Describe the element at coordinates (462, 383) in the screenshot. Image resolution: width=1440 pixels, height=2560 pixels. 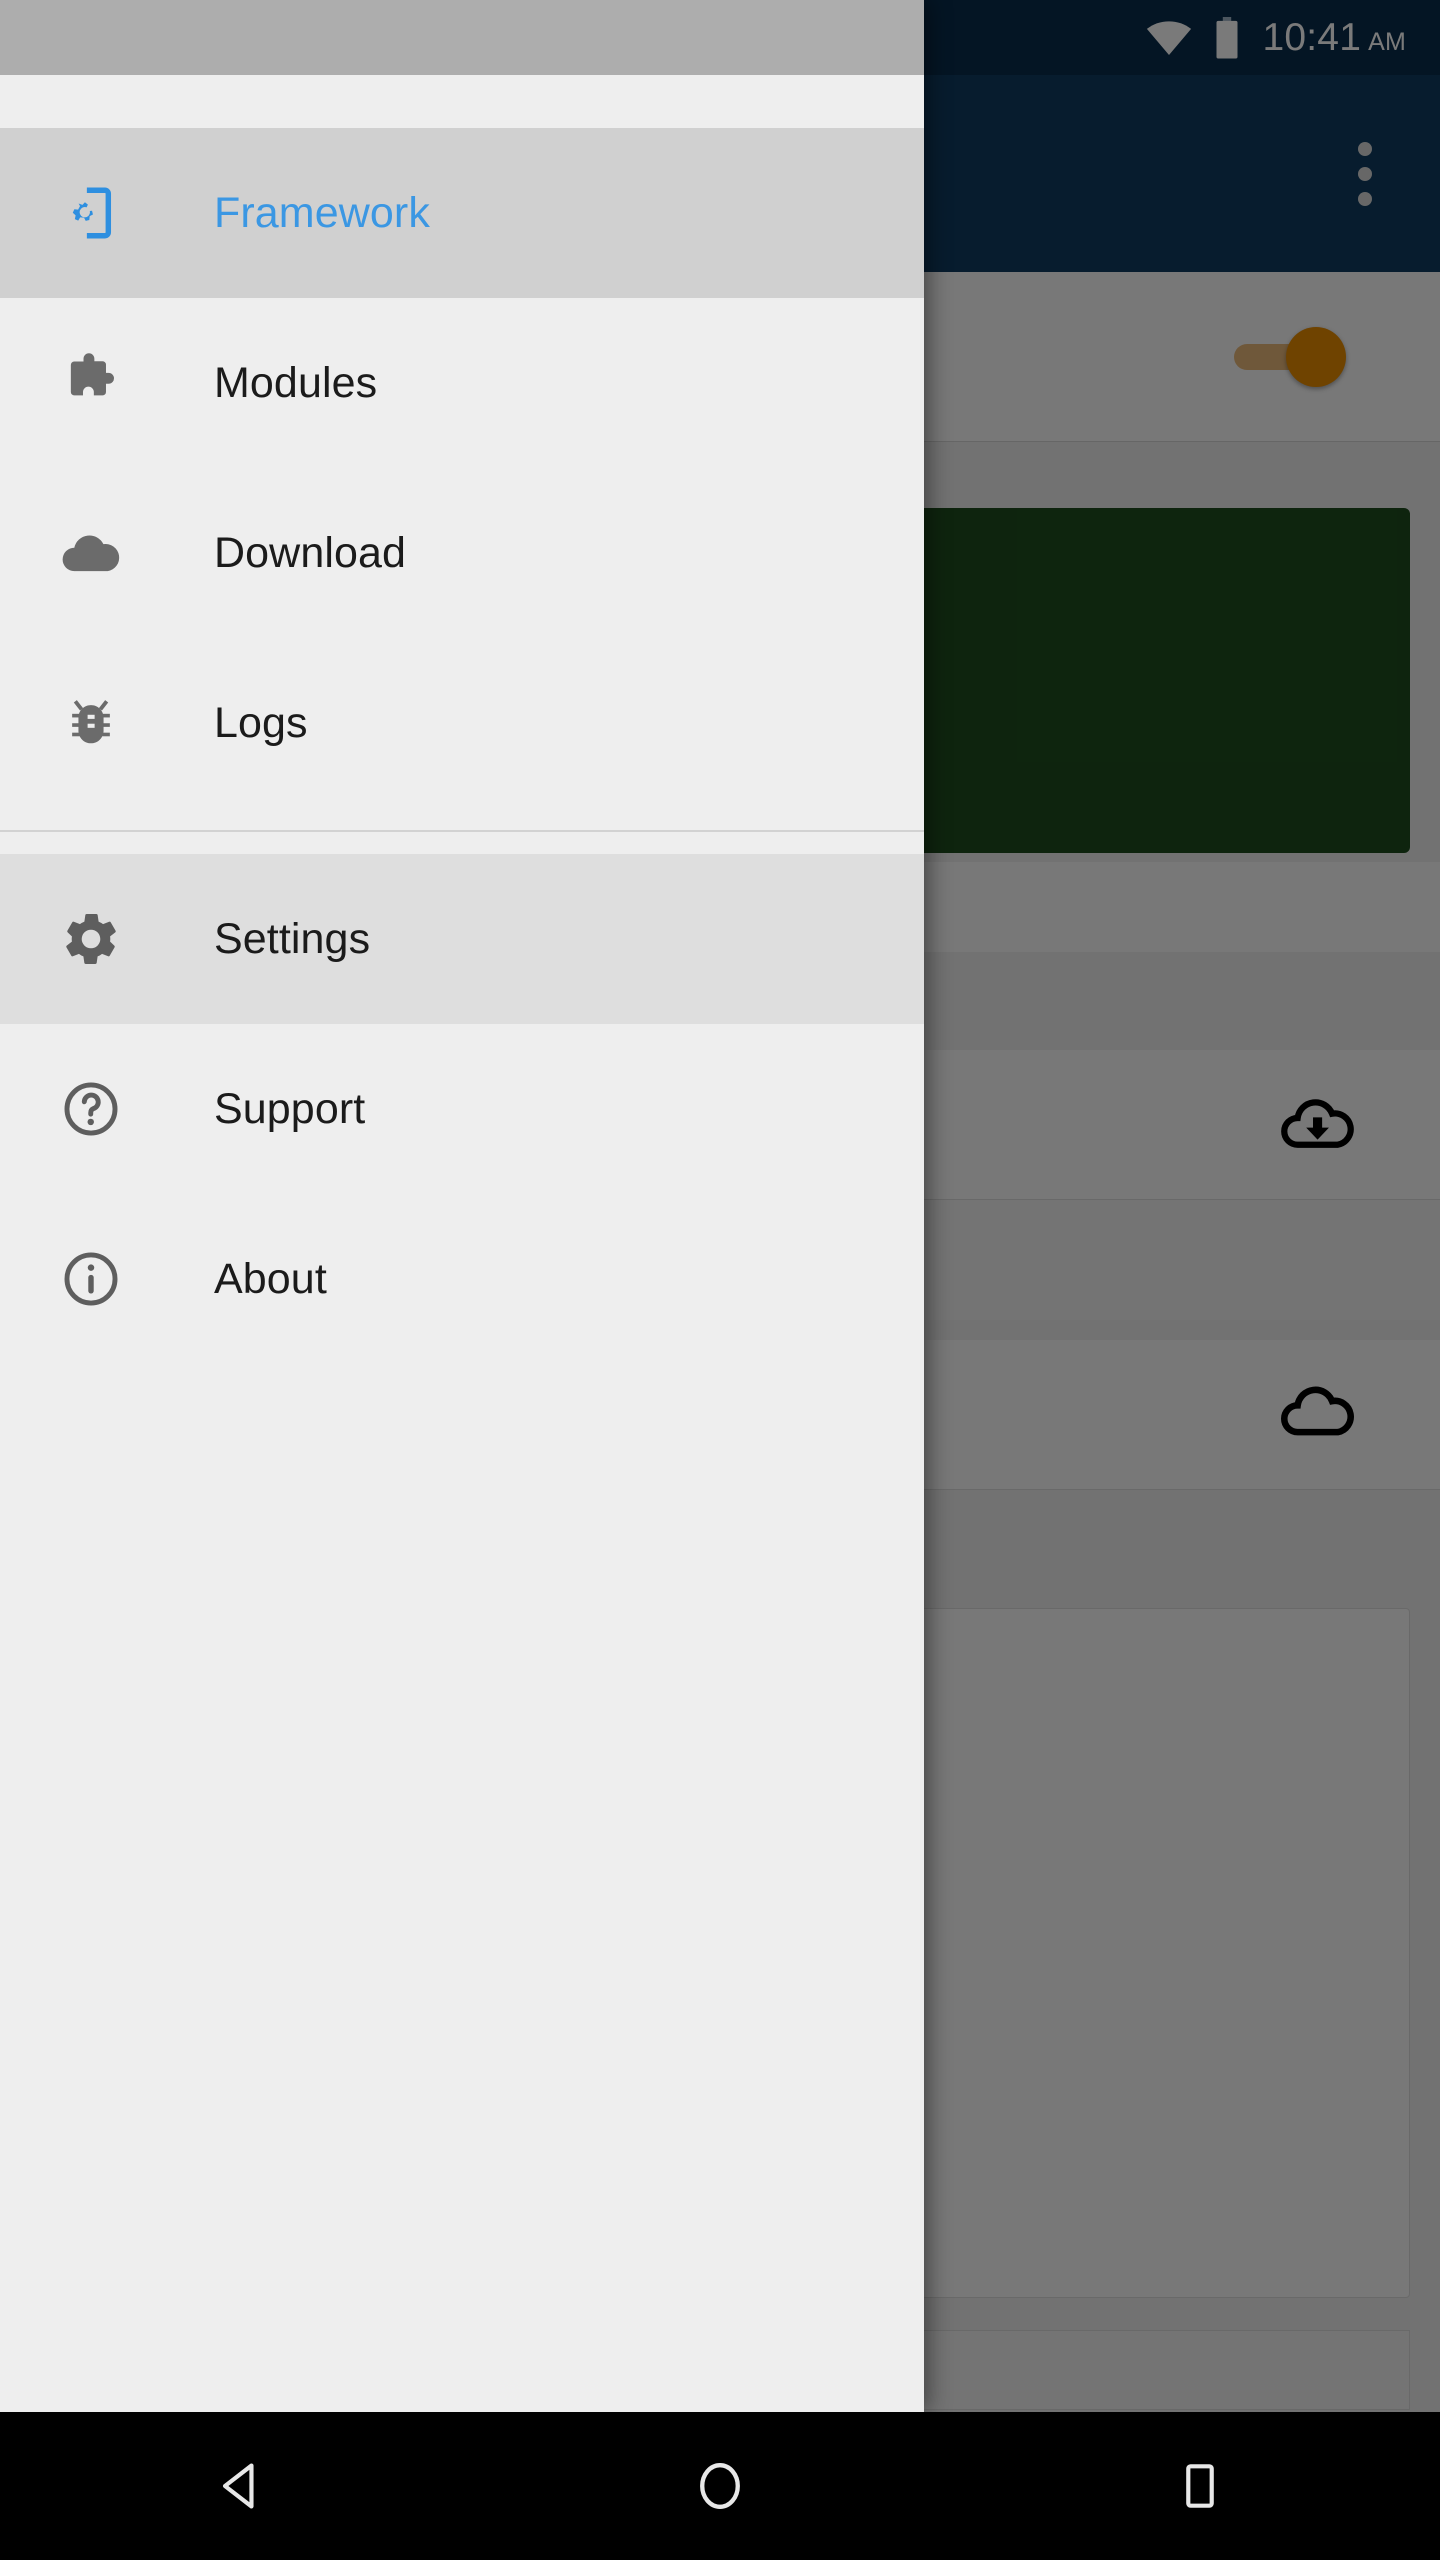
I see `drawer-item-modules: Modules` at that location.